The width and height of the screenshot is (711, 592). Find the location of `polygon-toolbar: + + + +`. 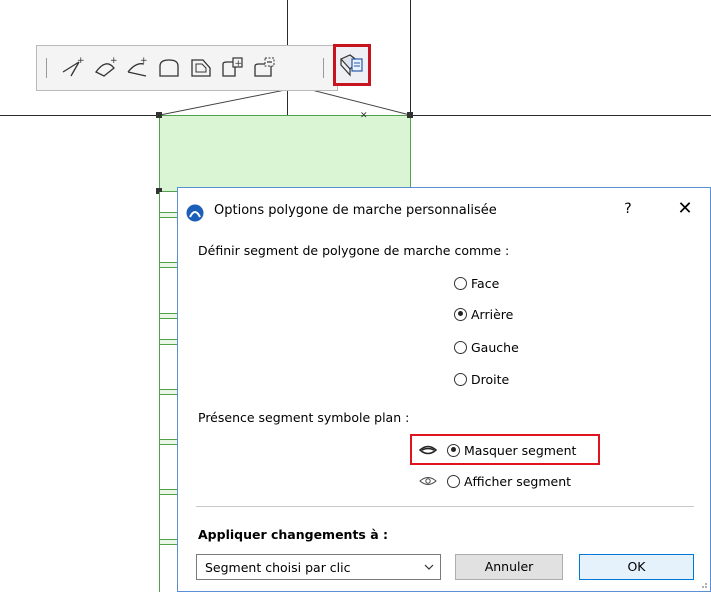

polygon-toolbar: + + + + is located at coordinates (187, 68).